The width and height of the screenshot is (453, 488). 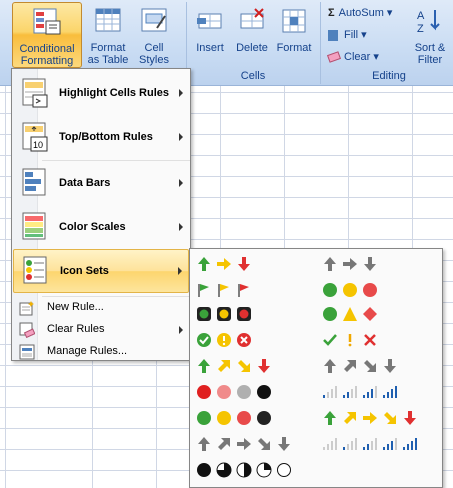 I want to click on icon-set-5-arrows-colored, so click(x=381, y=418).